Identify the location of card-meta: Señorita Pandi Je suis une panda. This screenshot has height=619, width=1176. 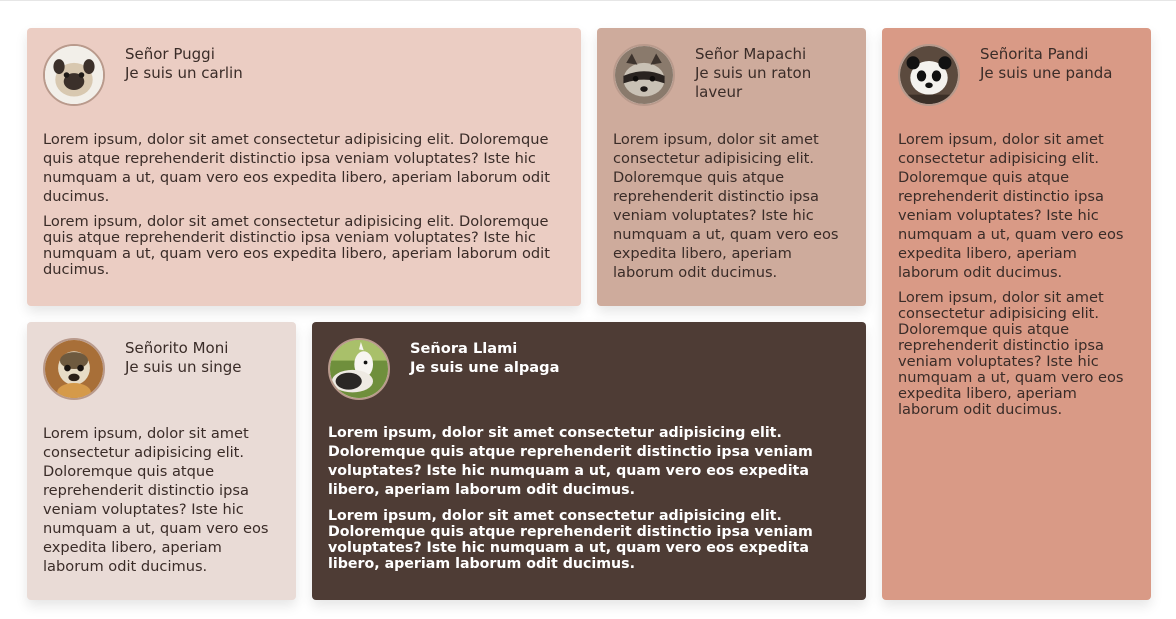
(1046, 64).